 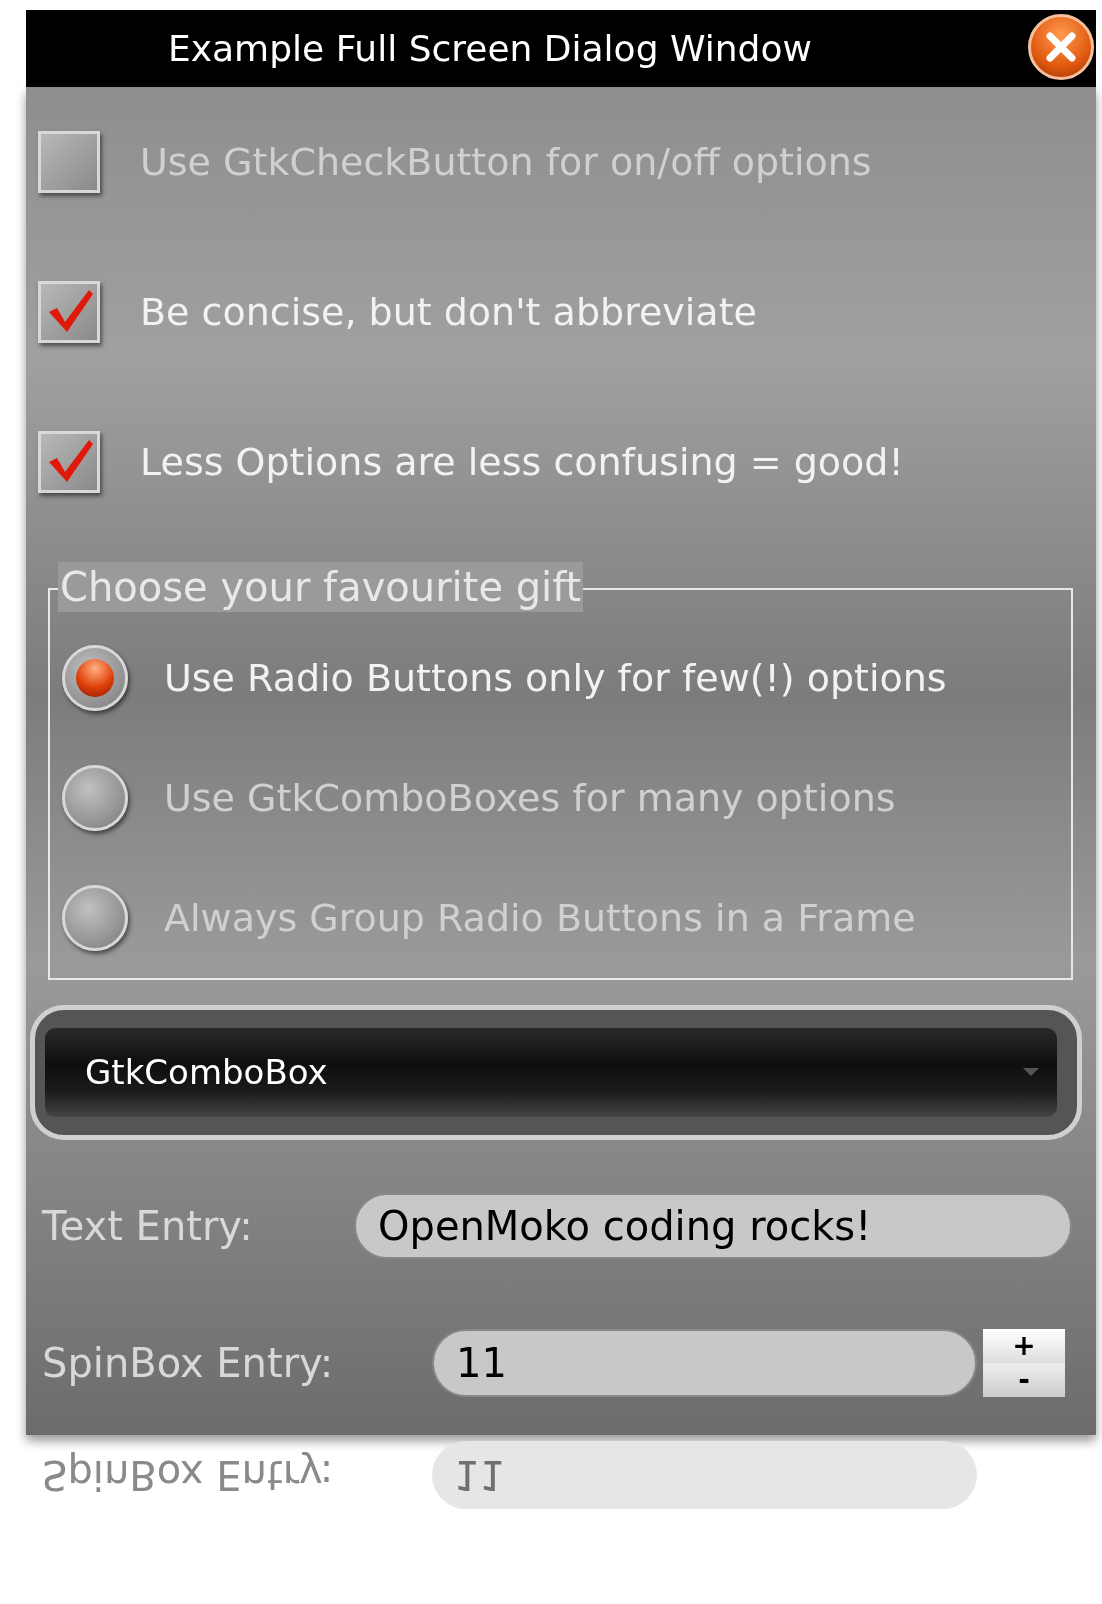 What do you see at coordinates (1061, 47) in the screenshot?
I see `close-icon` at bounding box center [1061, 47].